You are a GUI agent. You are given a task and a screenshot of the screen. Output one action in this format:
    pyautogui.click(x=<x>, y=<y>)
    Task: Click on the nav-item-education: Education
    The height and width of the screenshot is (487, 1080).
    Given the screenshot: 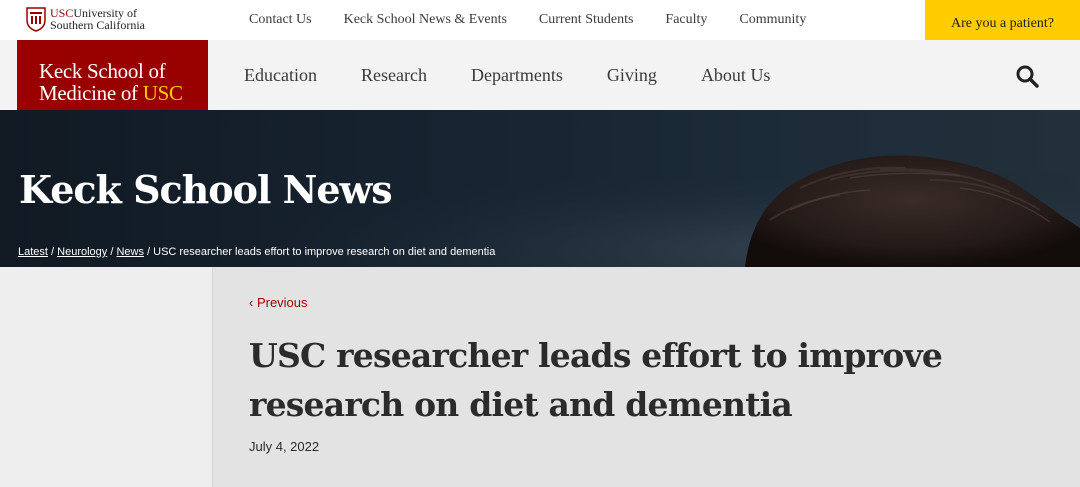 What is the action you would take?
    pyautogui.click(x=280, y=75)
    